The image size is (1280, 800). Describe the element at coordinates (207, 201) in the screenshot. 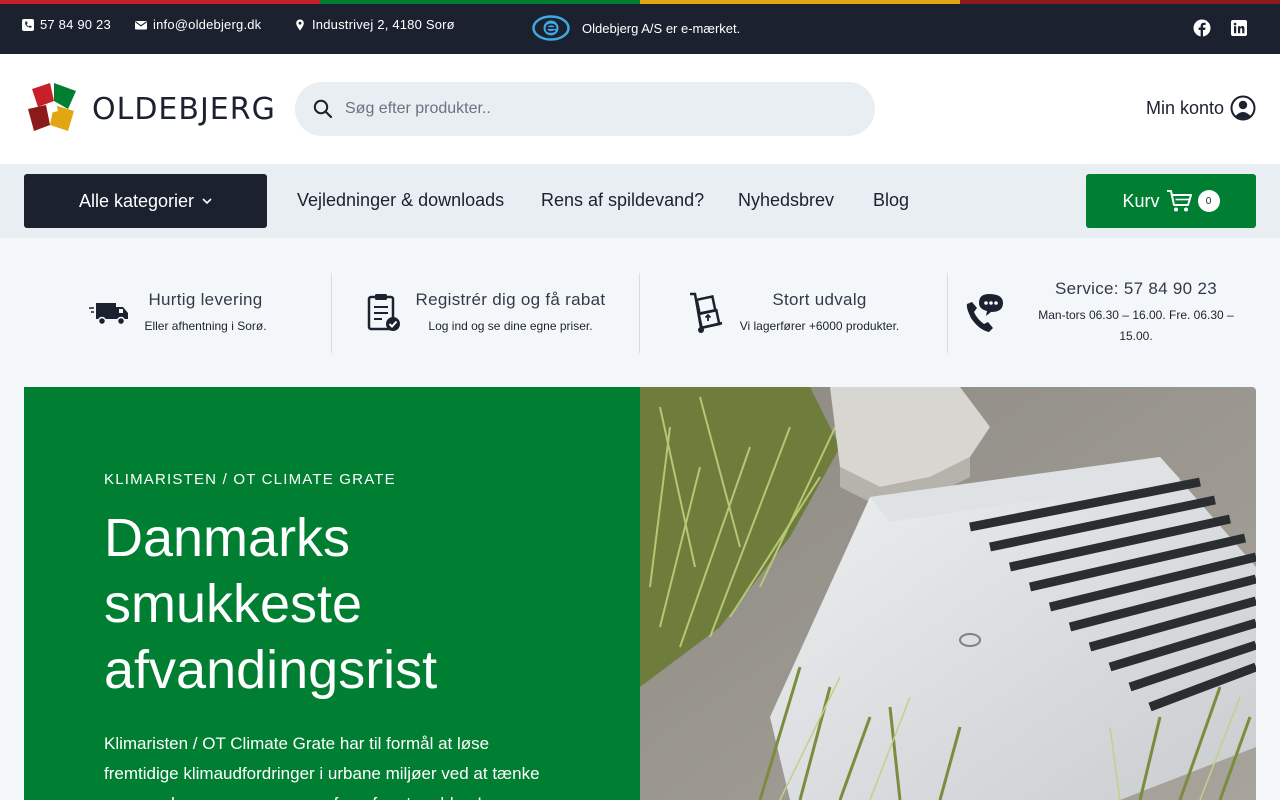

I see `chevron-down-icon` at that location.